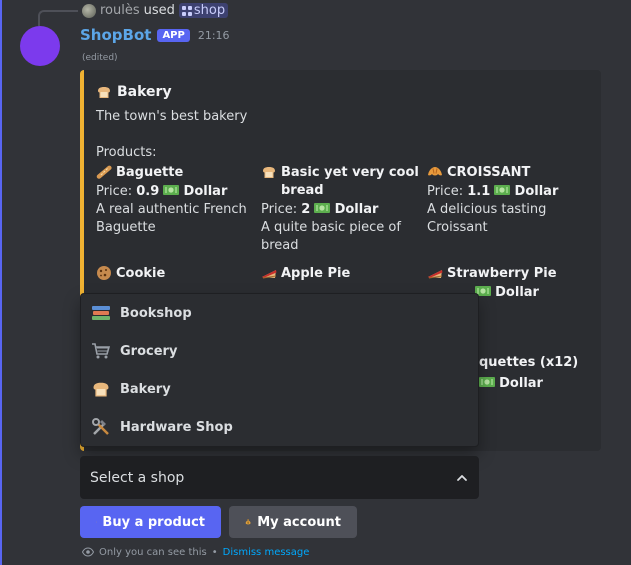 This screenshot has height=565, width=631. I want to click on dismiss-message-link: Dismiss message, so click(266, 552).